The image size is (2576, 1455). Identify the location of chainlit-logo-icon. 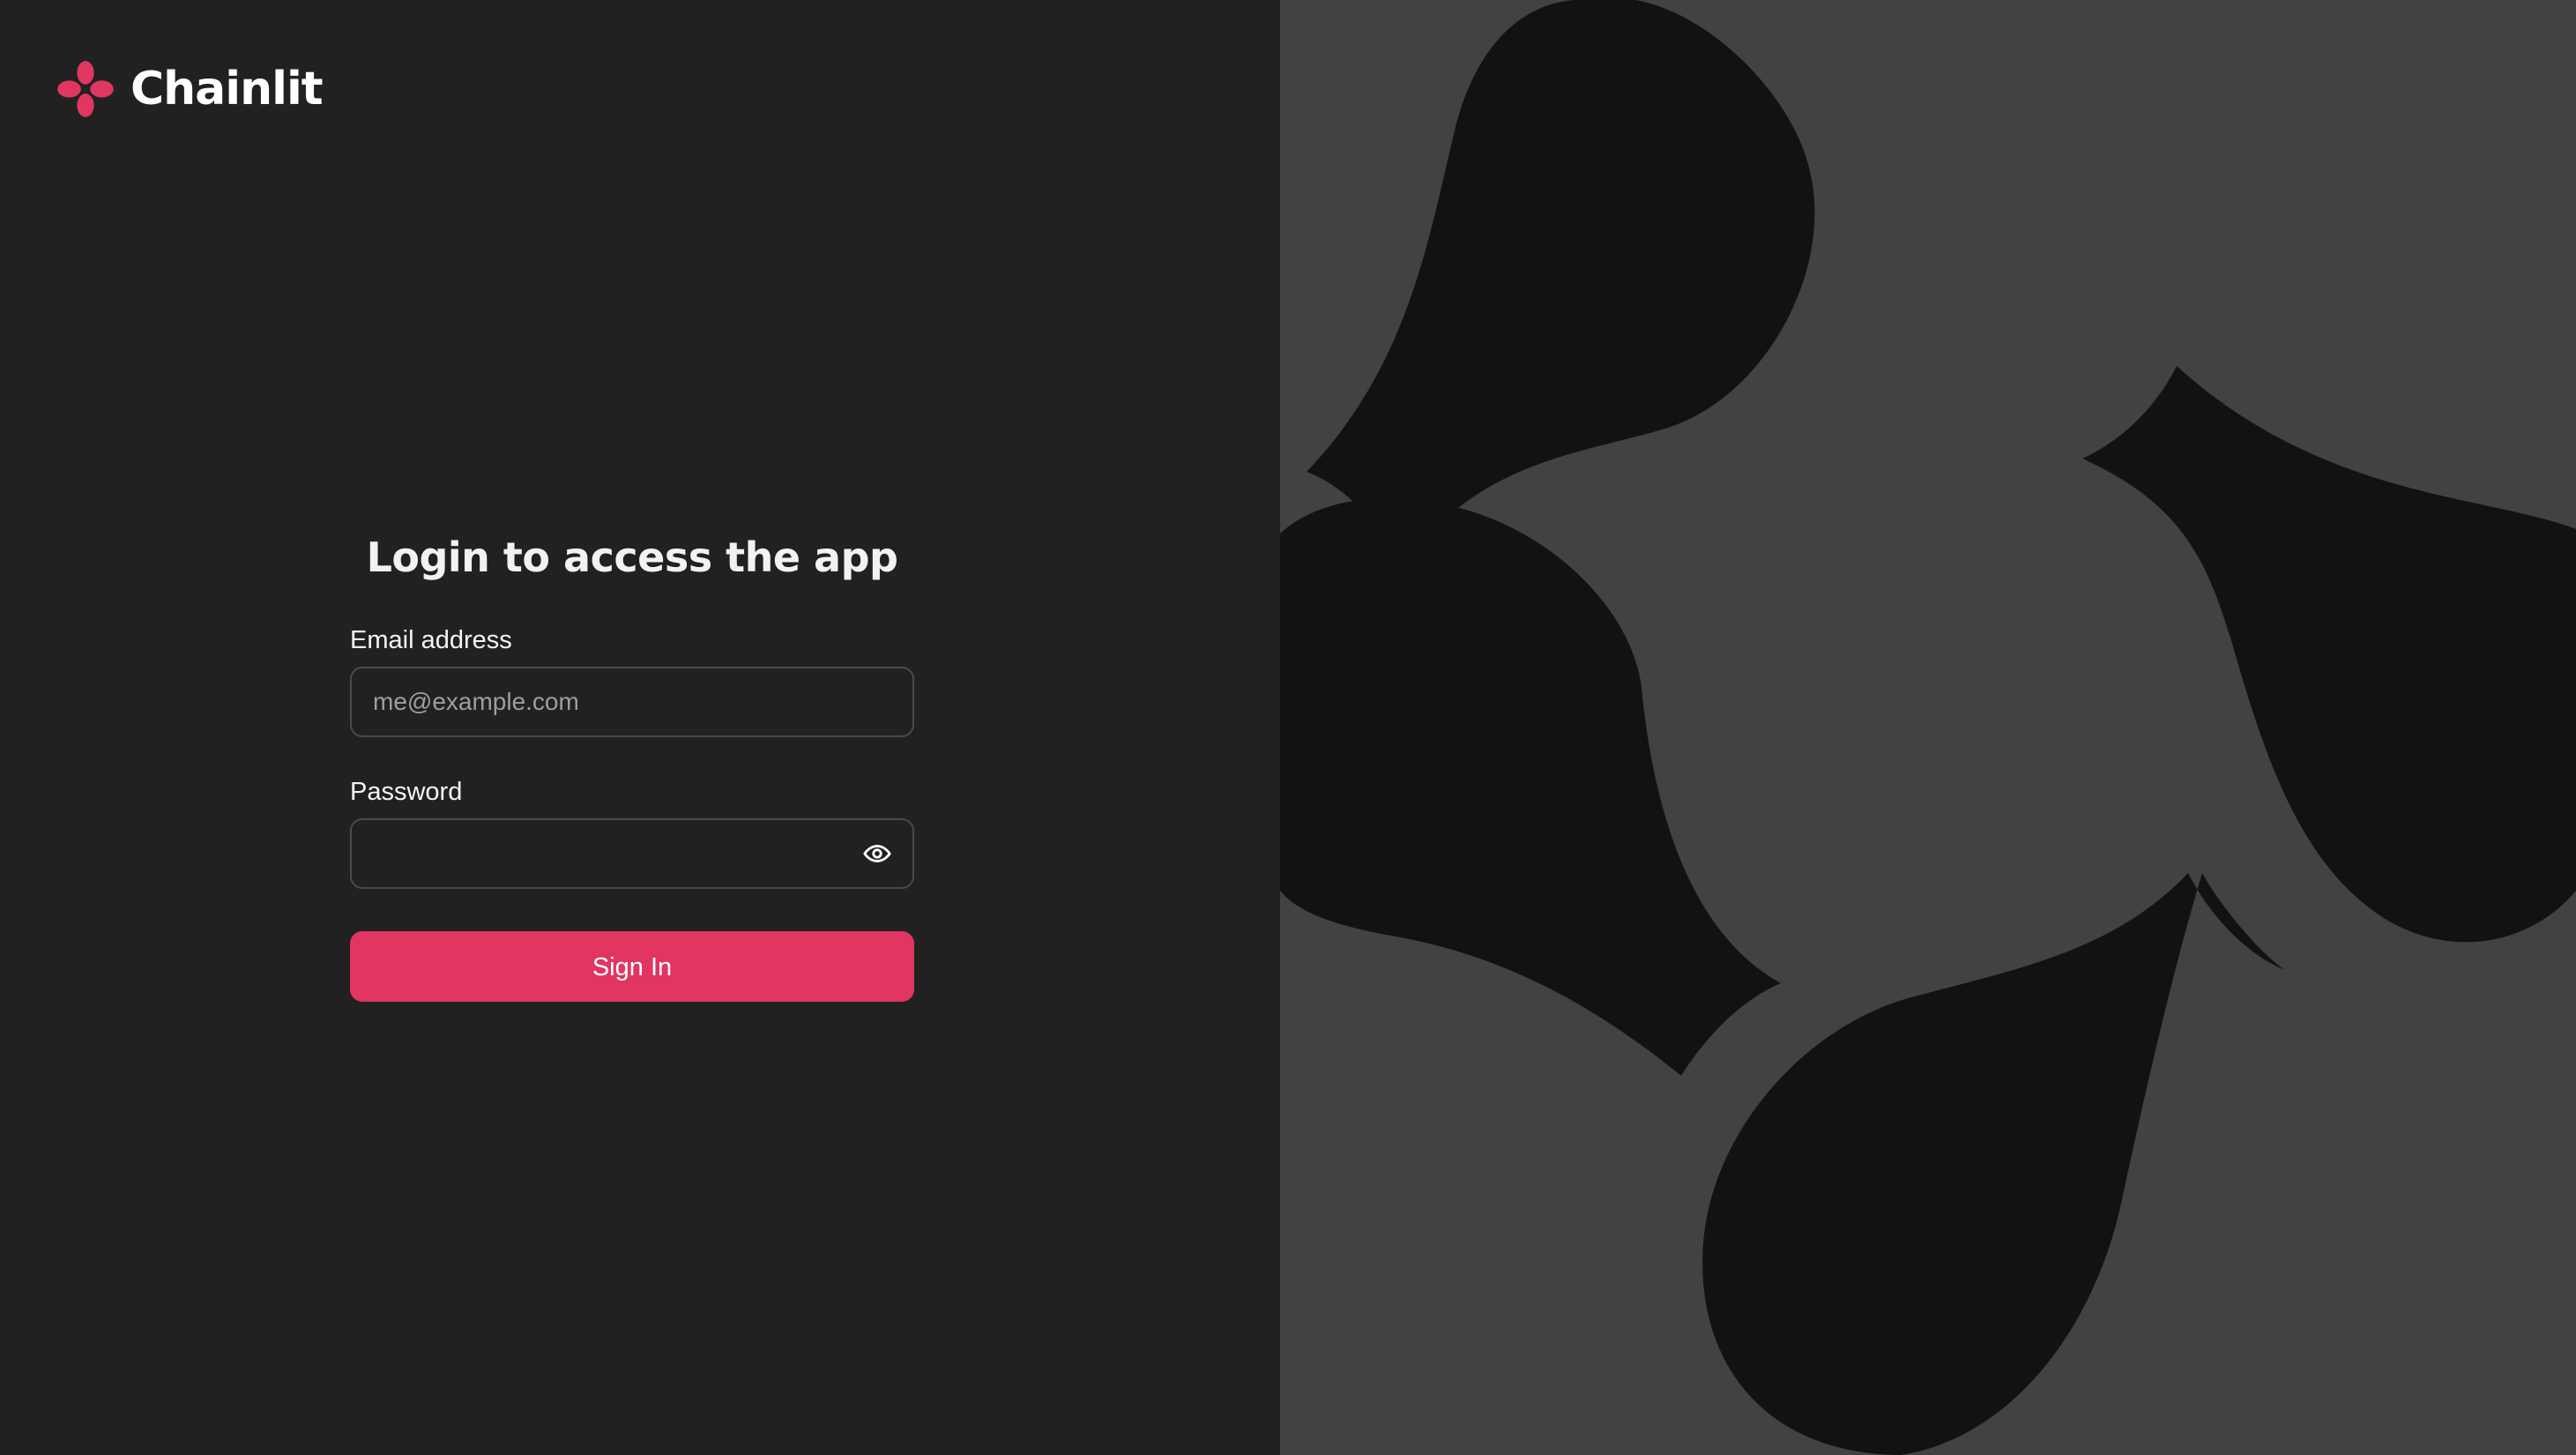
(85, 89).